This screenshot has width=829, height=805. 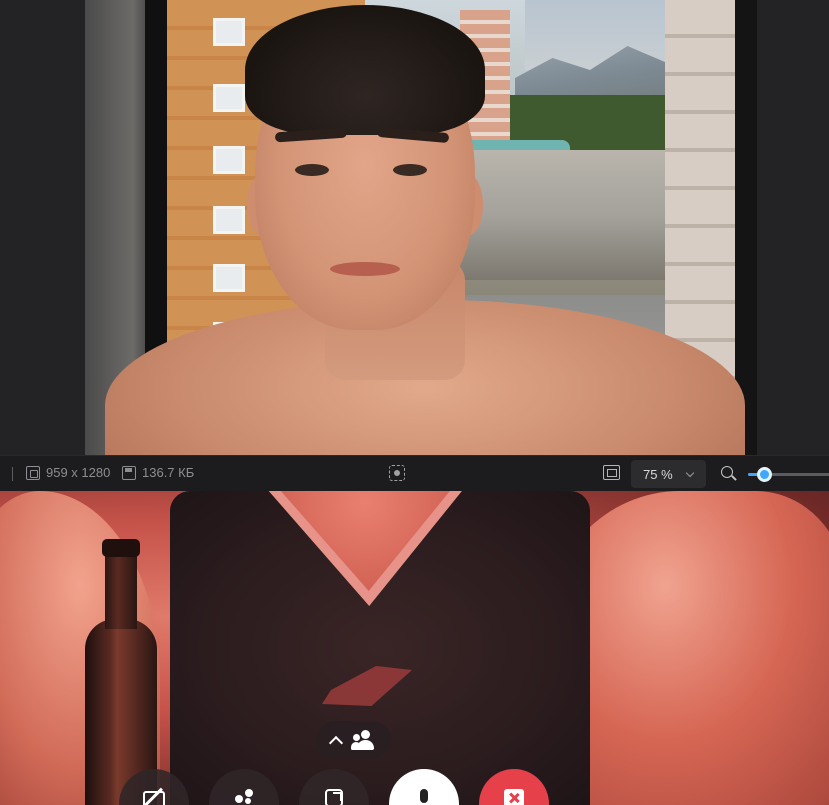 I want to click on image-dimensions-label: 959 x 1280, so click(x=78, y=472).